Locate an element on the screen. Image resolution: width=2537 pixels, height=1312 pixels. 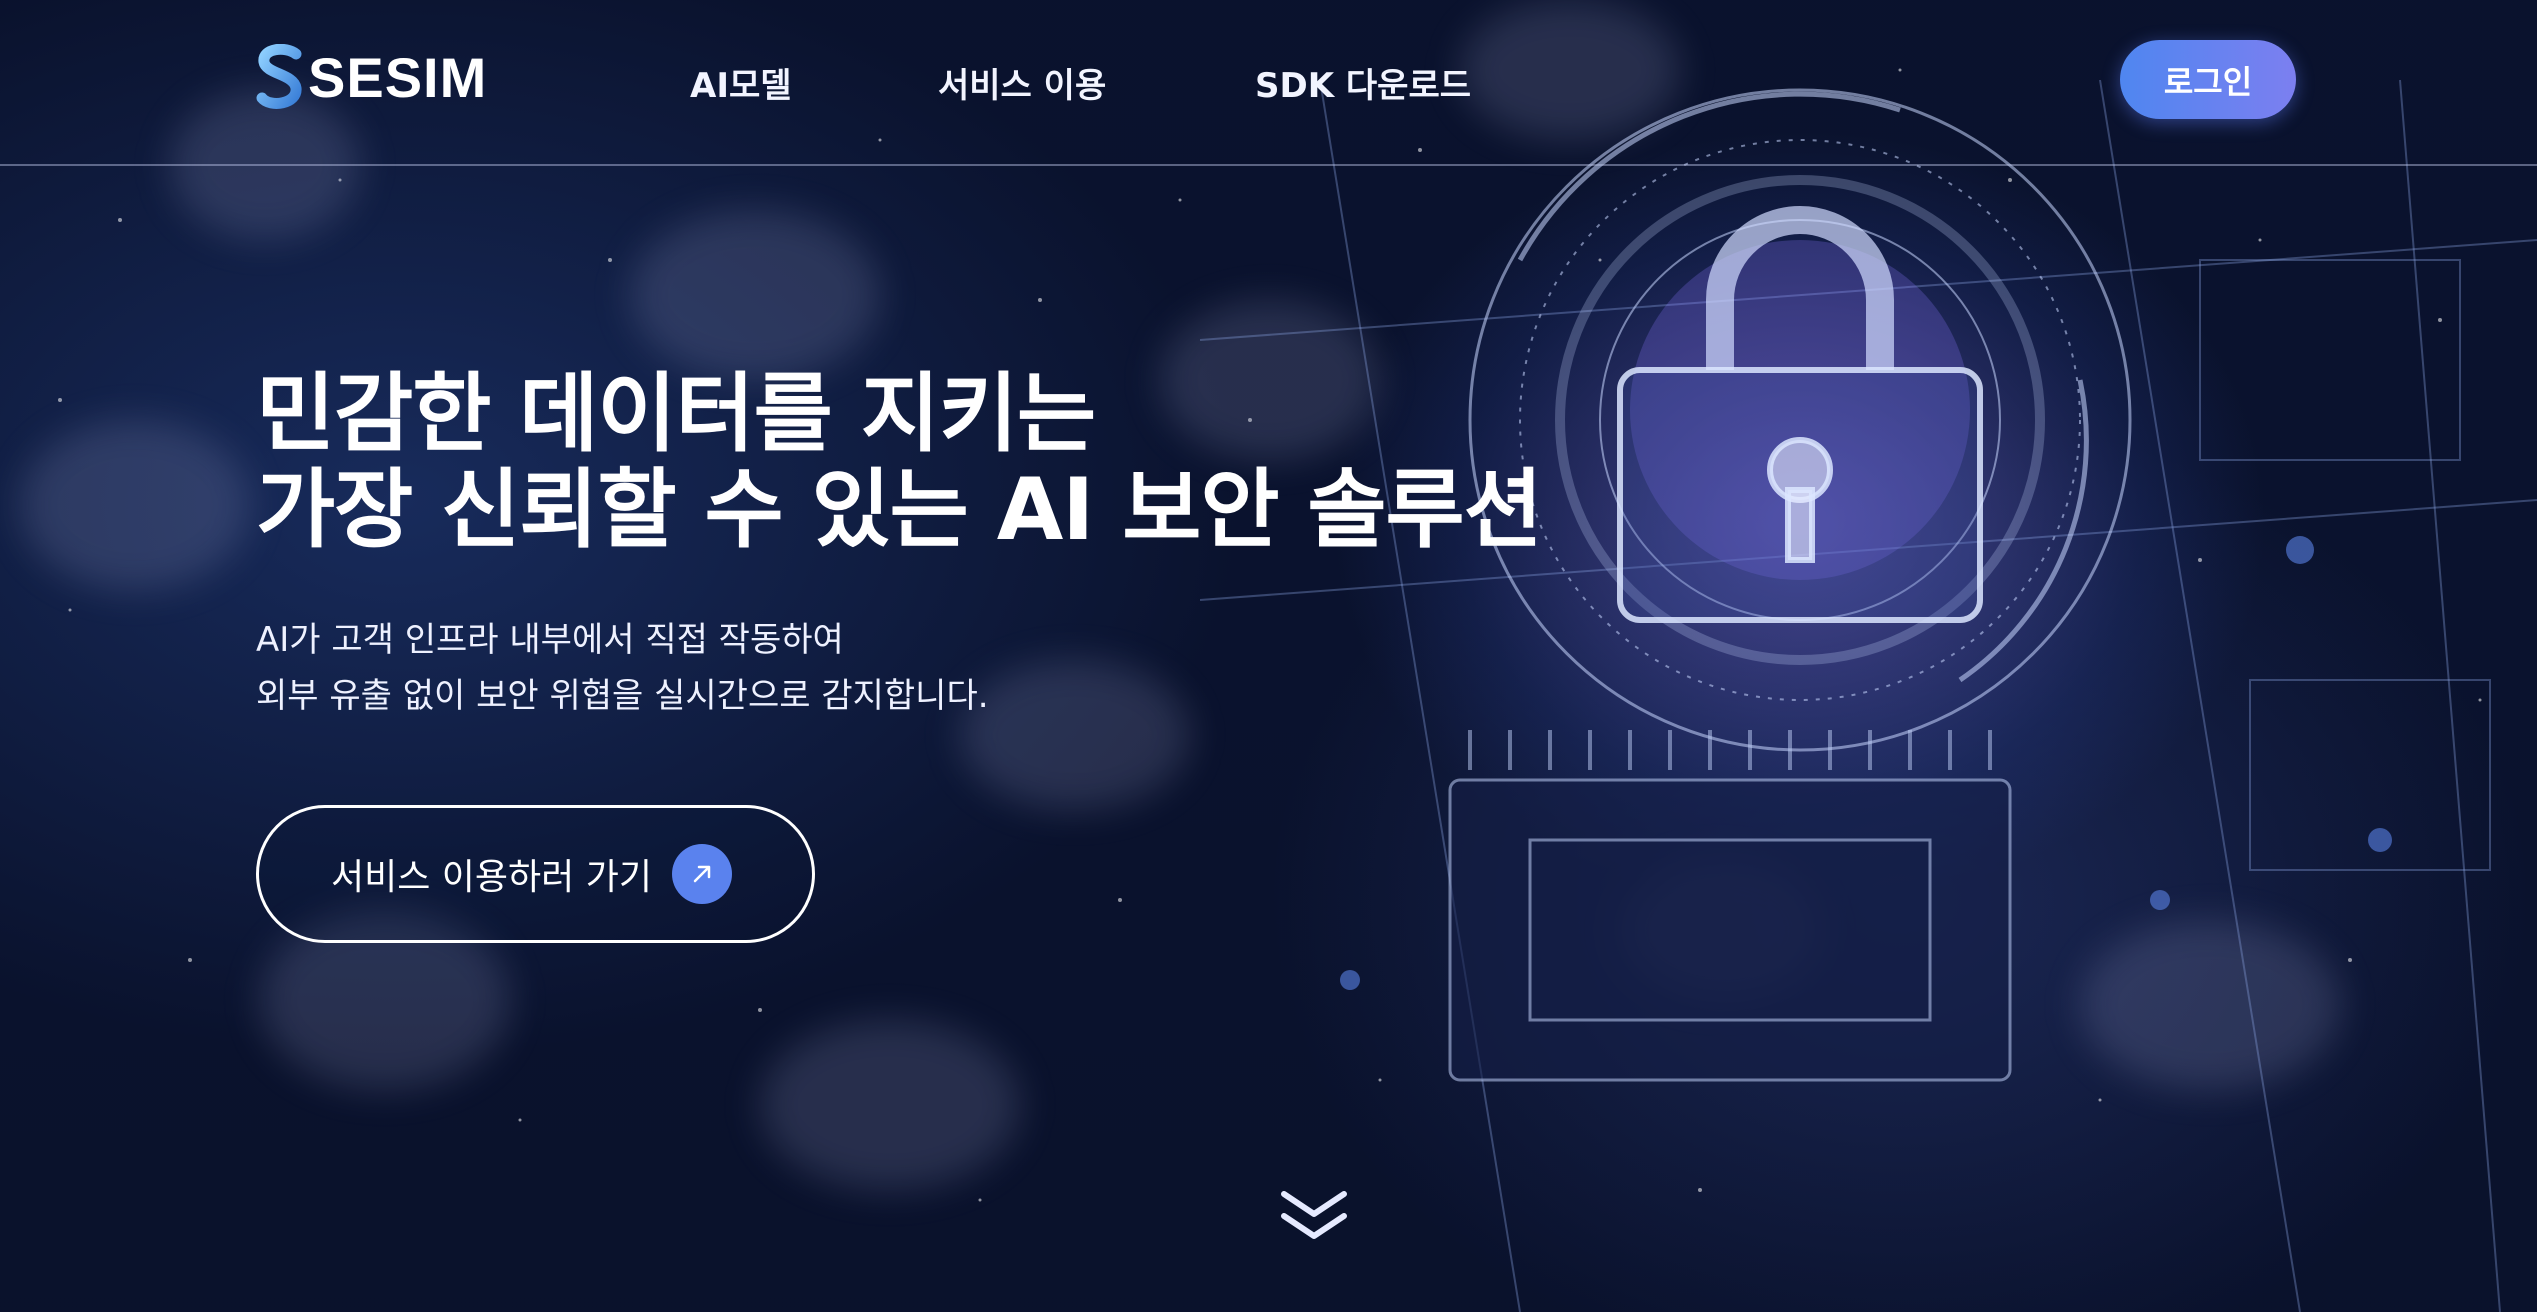
cta-label: 서비스 이용하러 가기 is located at coordinates (491, 877).